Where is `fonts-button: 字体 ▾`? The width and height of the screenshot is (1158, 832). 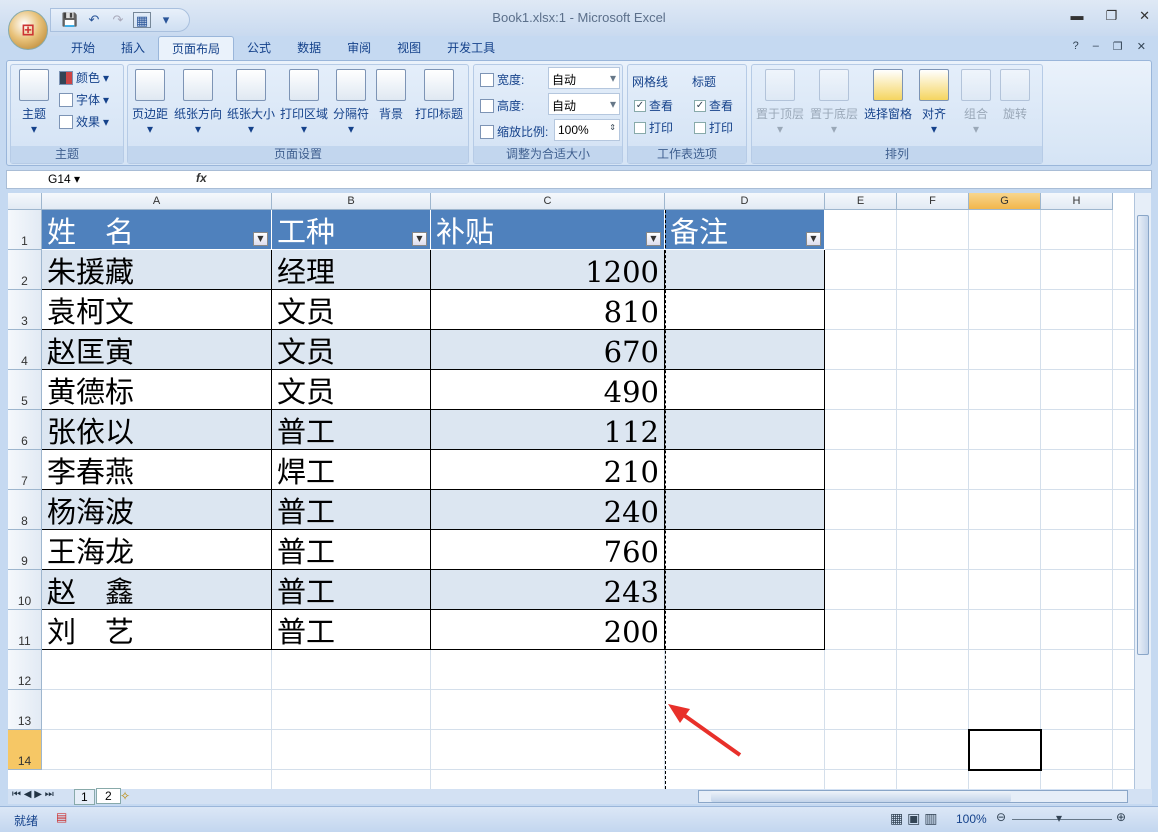 fonts-button: 字体 ▾ is located at coordinates (84, 99).